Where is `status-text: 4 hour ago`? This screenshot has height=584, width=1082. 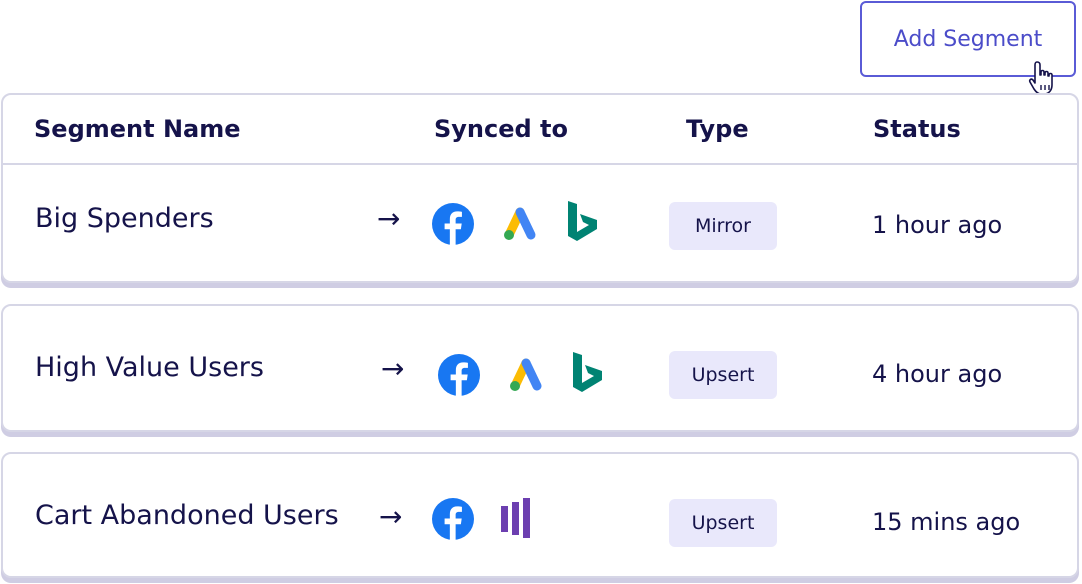 status-text: 4 hour ago is located at coordinates (937, 374).